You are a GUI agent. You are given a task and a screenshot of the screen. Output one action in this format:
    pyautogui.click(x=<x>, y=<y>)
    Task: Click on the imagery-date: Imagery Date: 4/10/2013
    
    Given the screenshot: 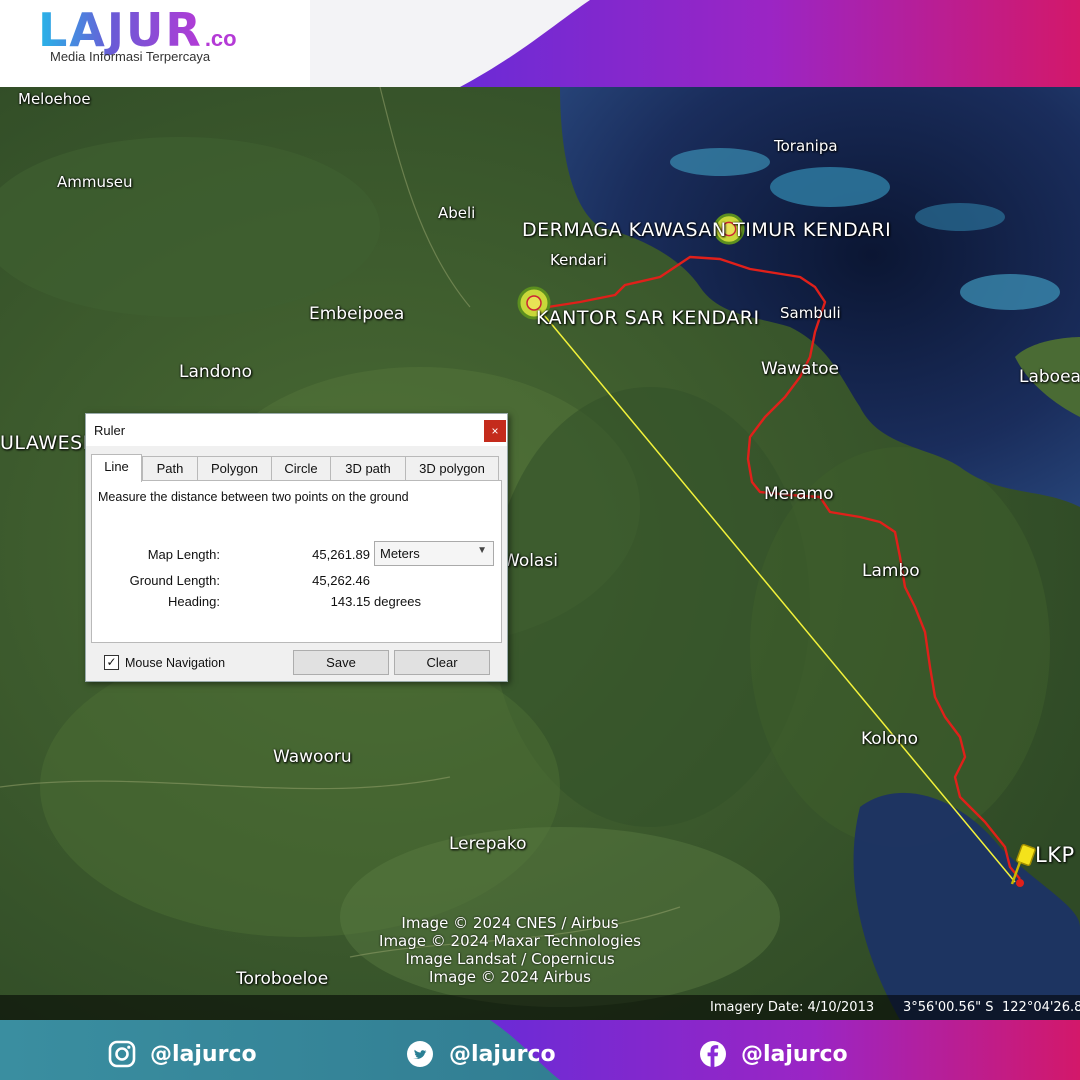 What is the action you would take?
    pyautogui.click(x=792, y=1007)
    